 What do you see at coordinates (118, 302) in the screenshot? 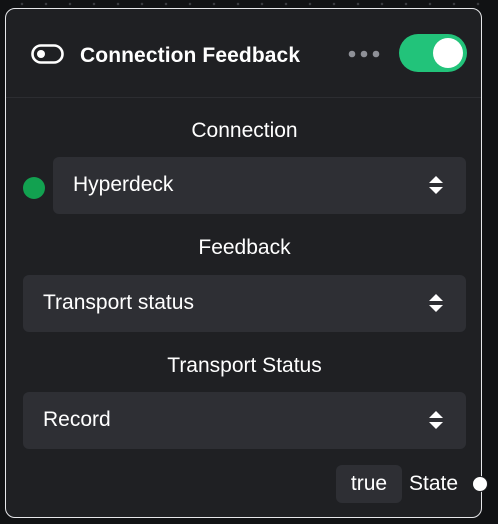
I see `feedback-select-value: Transport status` at bounding box center [118, 302].